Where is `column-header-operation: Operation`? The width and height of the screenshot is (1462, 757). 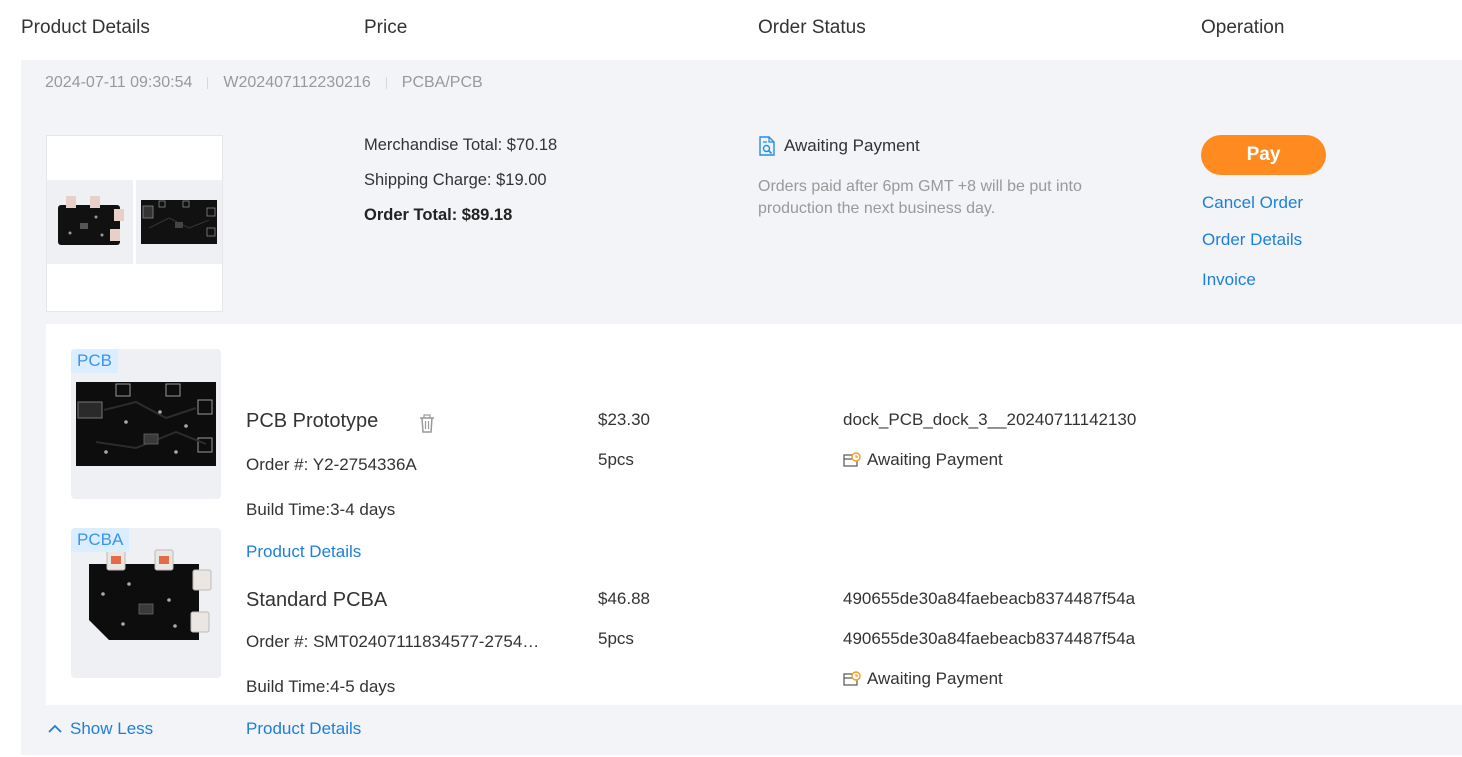 column-header-operation: Operation is located at coordinates (1243, 27).